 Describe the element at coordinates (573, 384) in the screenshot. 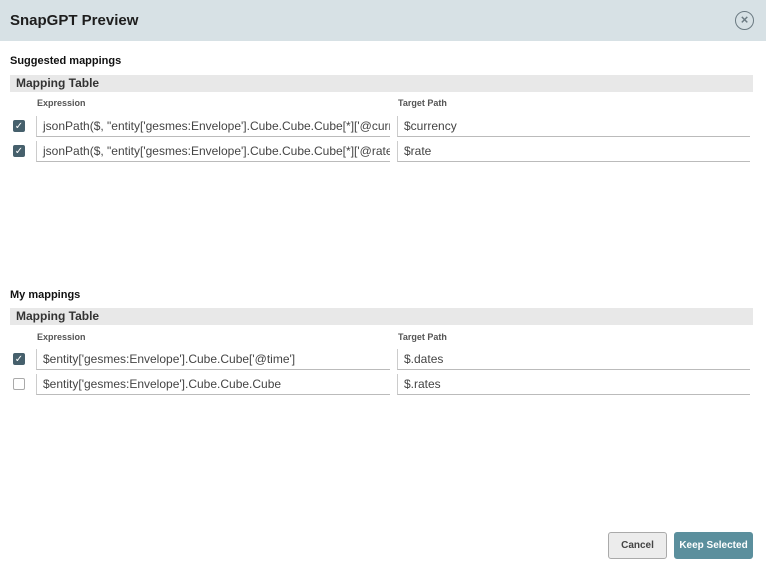

I see `target-path-input: $.rates` at that location.